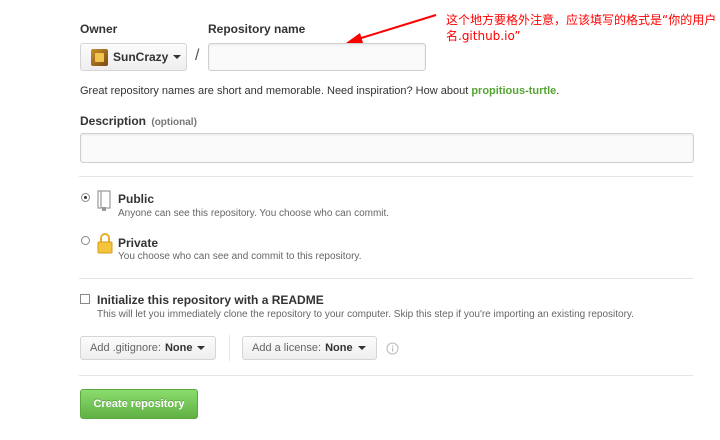 This screenshot has width=720, height=440. Describe the element at coordinates (339, 348) in the screenshot. I see `license-value: None` at that location.